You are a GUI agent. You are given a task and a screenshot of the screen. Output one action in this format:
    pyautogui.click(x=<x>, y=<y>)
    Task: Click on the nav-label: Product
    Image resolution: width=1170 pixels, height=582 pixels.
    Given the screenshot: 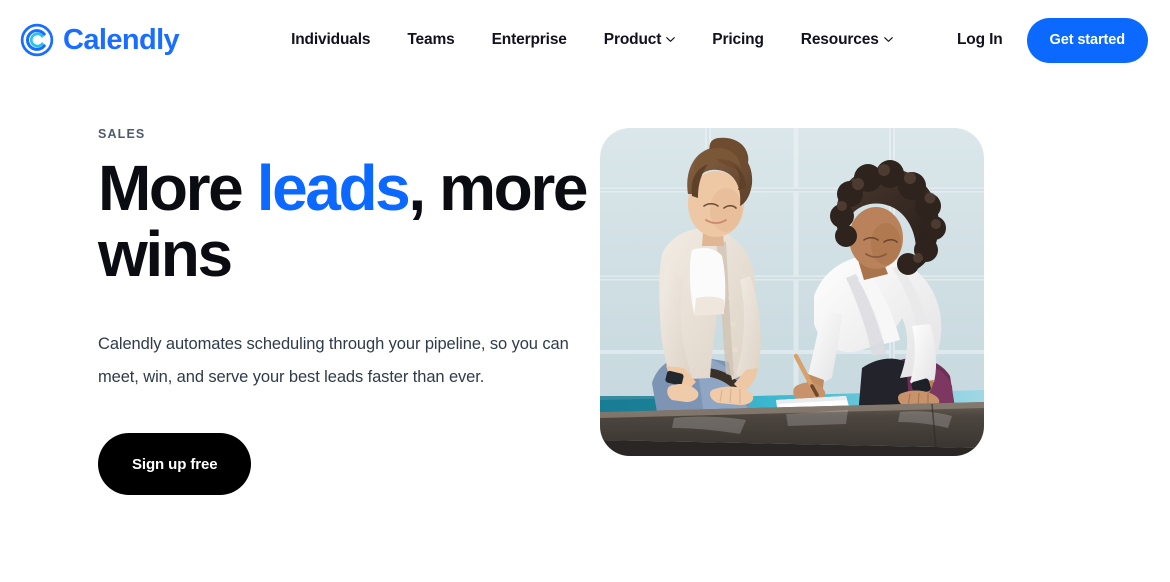 What is the action you would take?
    pyautogui.click(x=632, y=39)
    